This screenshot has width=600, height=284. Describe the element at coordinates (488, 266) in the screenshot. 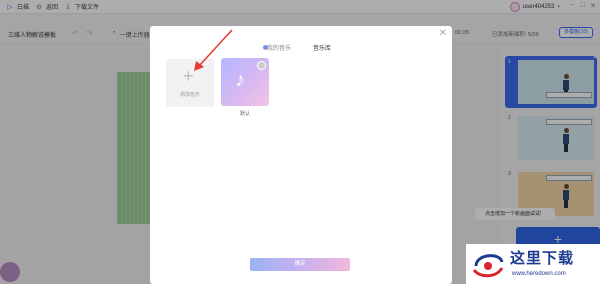

I see `watermark-logo-icon` at that location.